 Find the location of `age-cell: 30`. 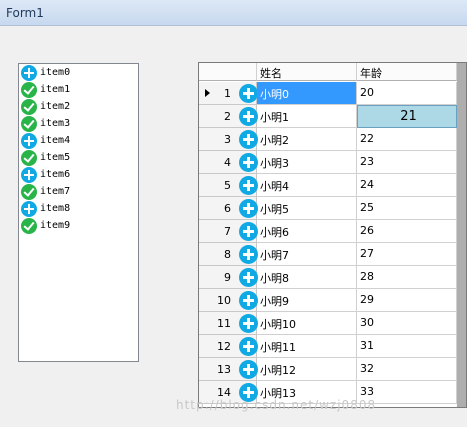

age-cell: 30 is located at coordinates (407, 323).